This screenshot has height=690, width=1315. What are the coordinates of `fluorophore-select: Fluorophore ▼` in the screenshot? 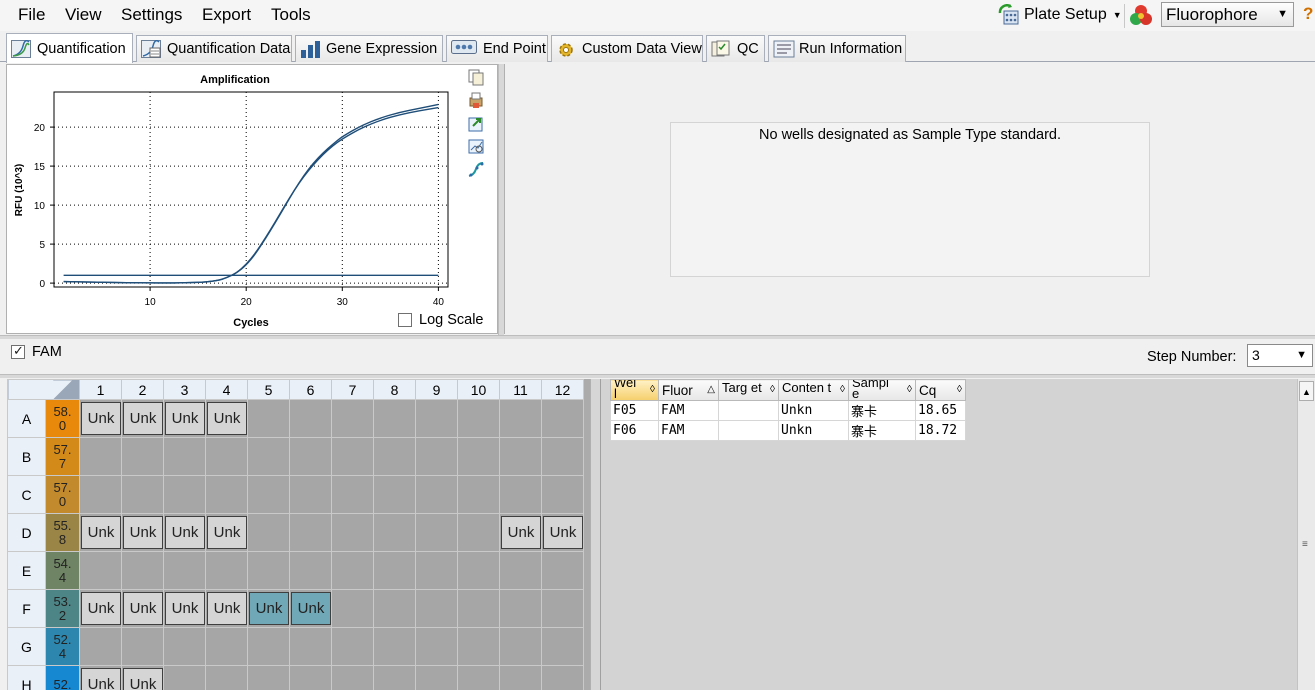 It's located at (1227, 14).